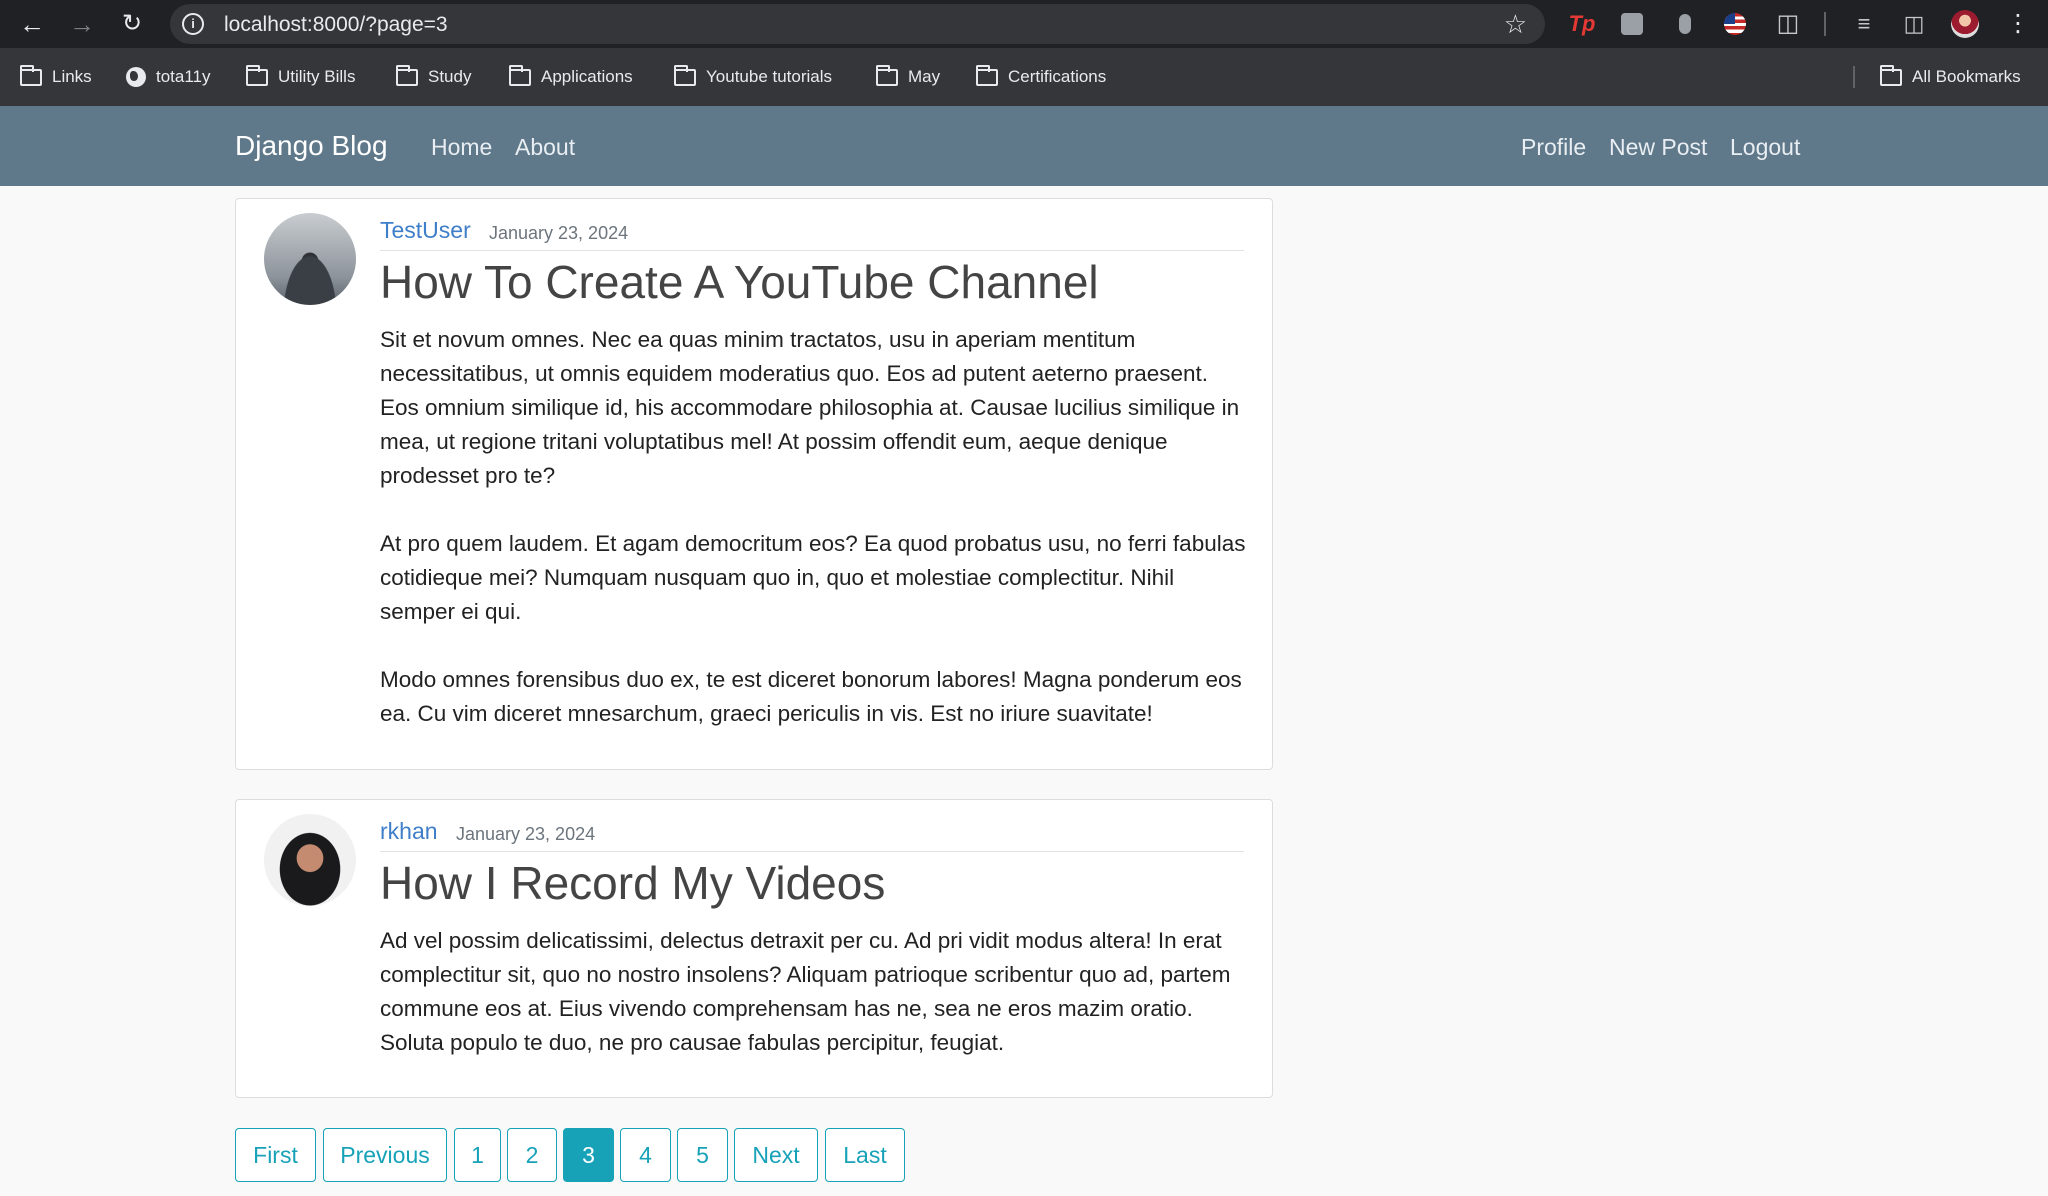 The width and height of the screenshot is (2048, 1196). What do you see at coordinates (72, 76) in the screenshot?
I see `bookmark-label: Links` at bounding box center [72, 76].